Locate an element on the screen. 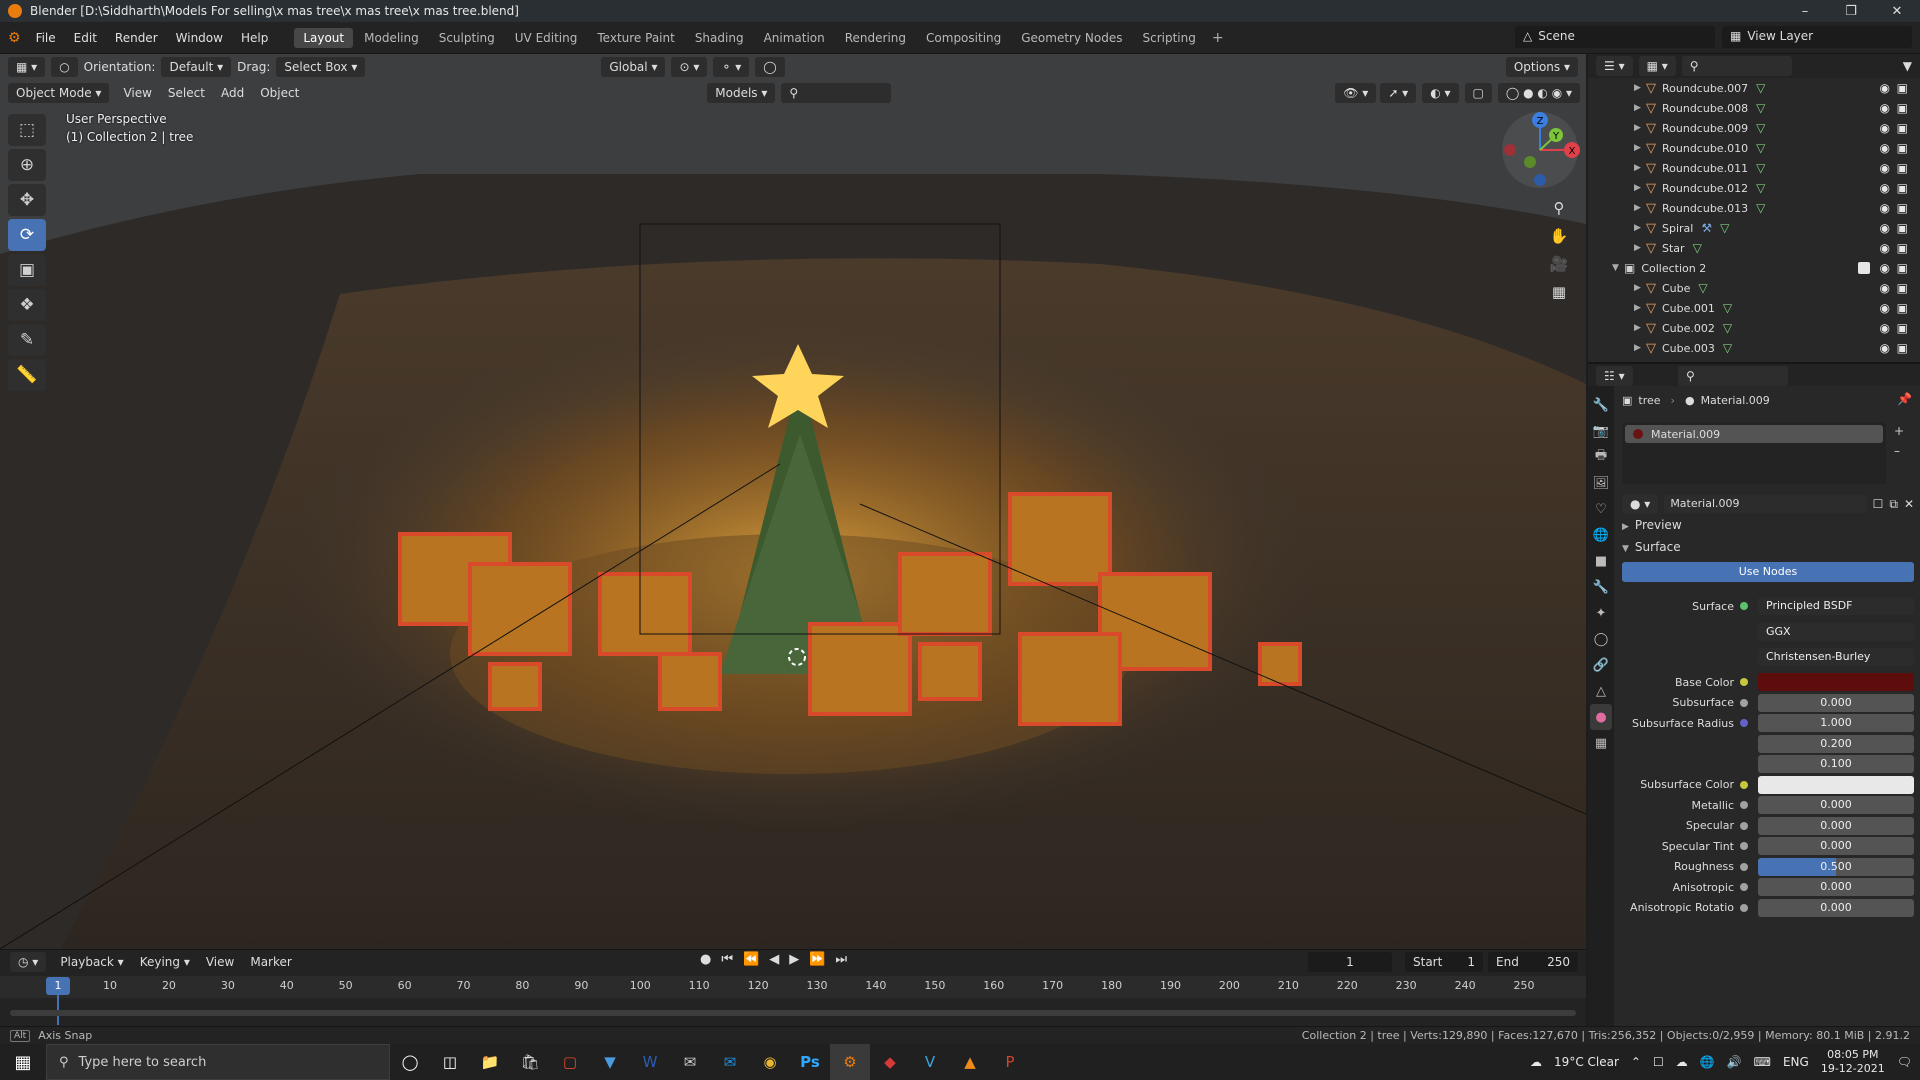 The image size is (1920, 1080). snap-toggle: ⚬ ▾ is located at coordinates (731, 67).